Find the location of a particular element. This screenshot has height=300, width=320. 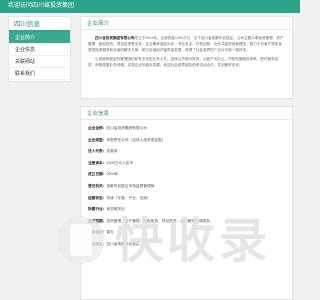

info-row: 所属行业：商务服务业 is located at coordinates (186, 213).